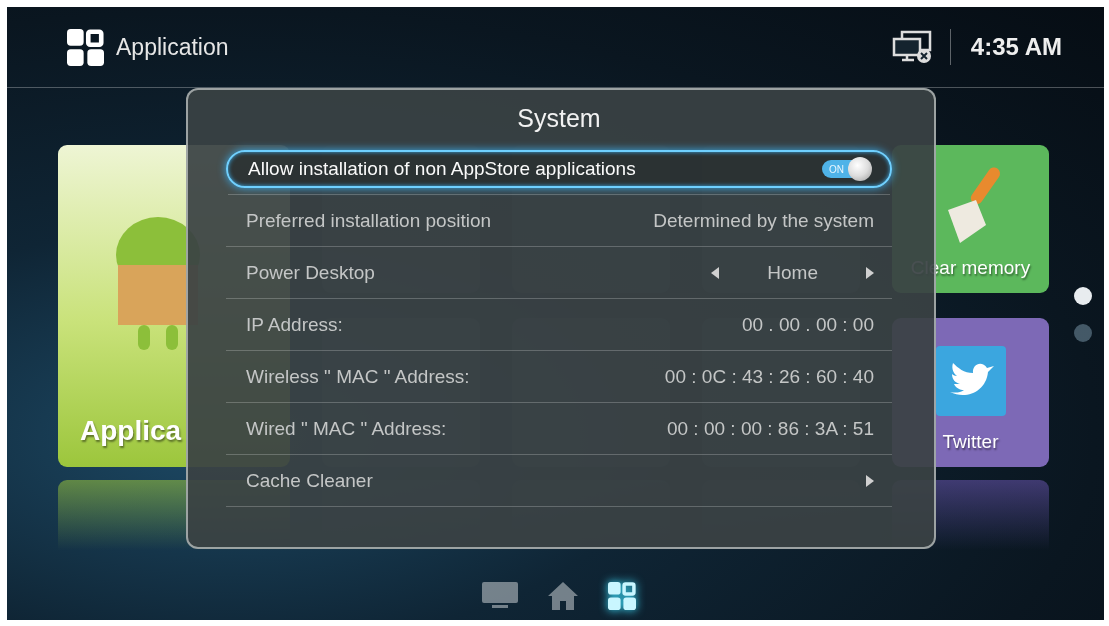  I want to click on header-title: Application, so click(172, 47).